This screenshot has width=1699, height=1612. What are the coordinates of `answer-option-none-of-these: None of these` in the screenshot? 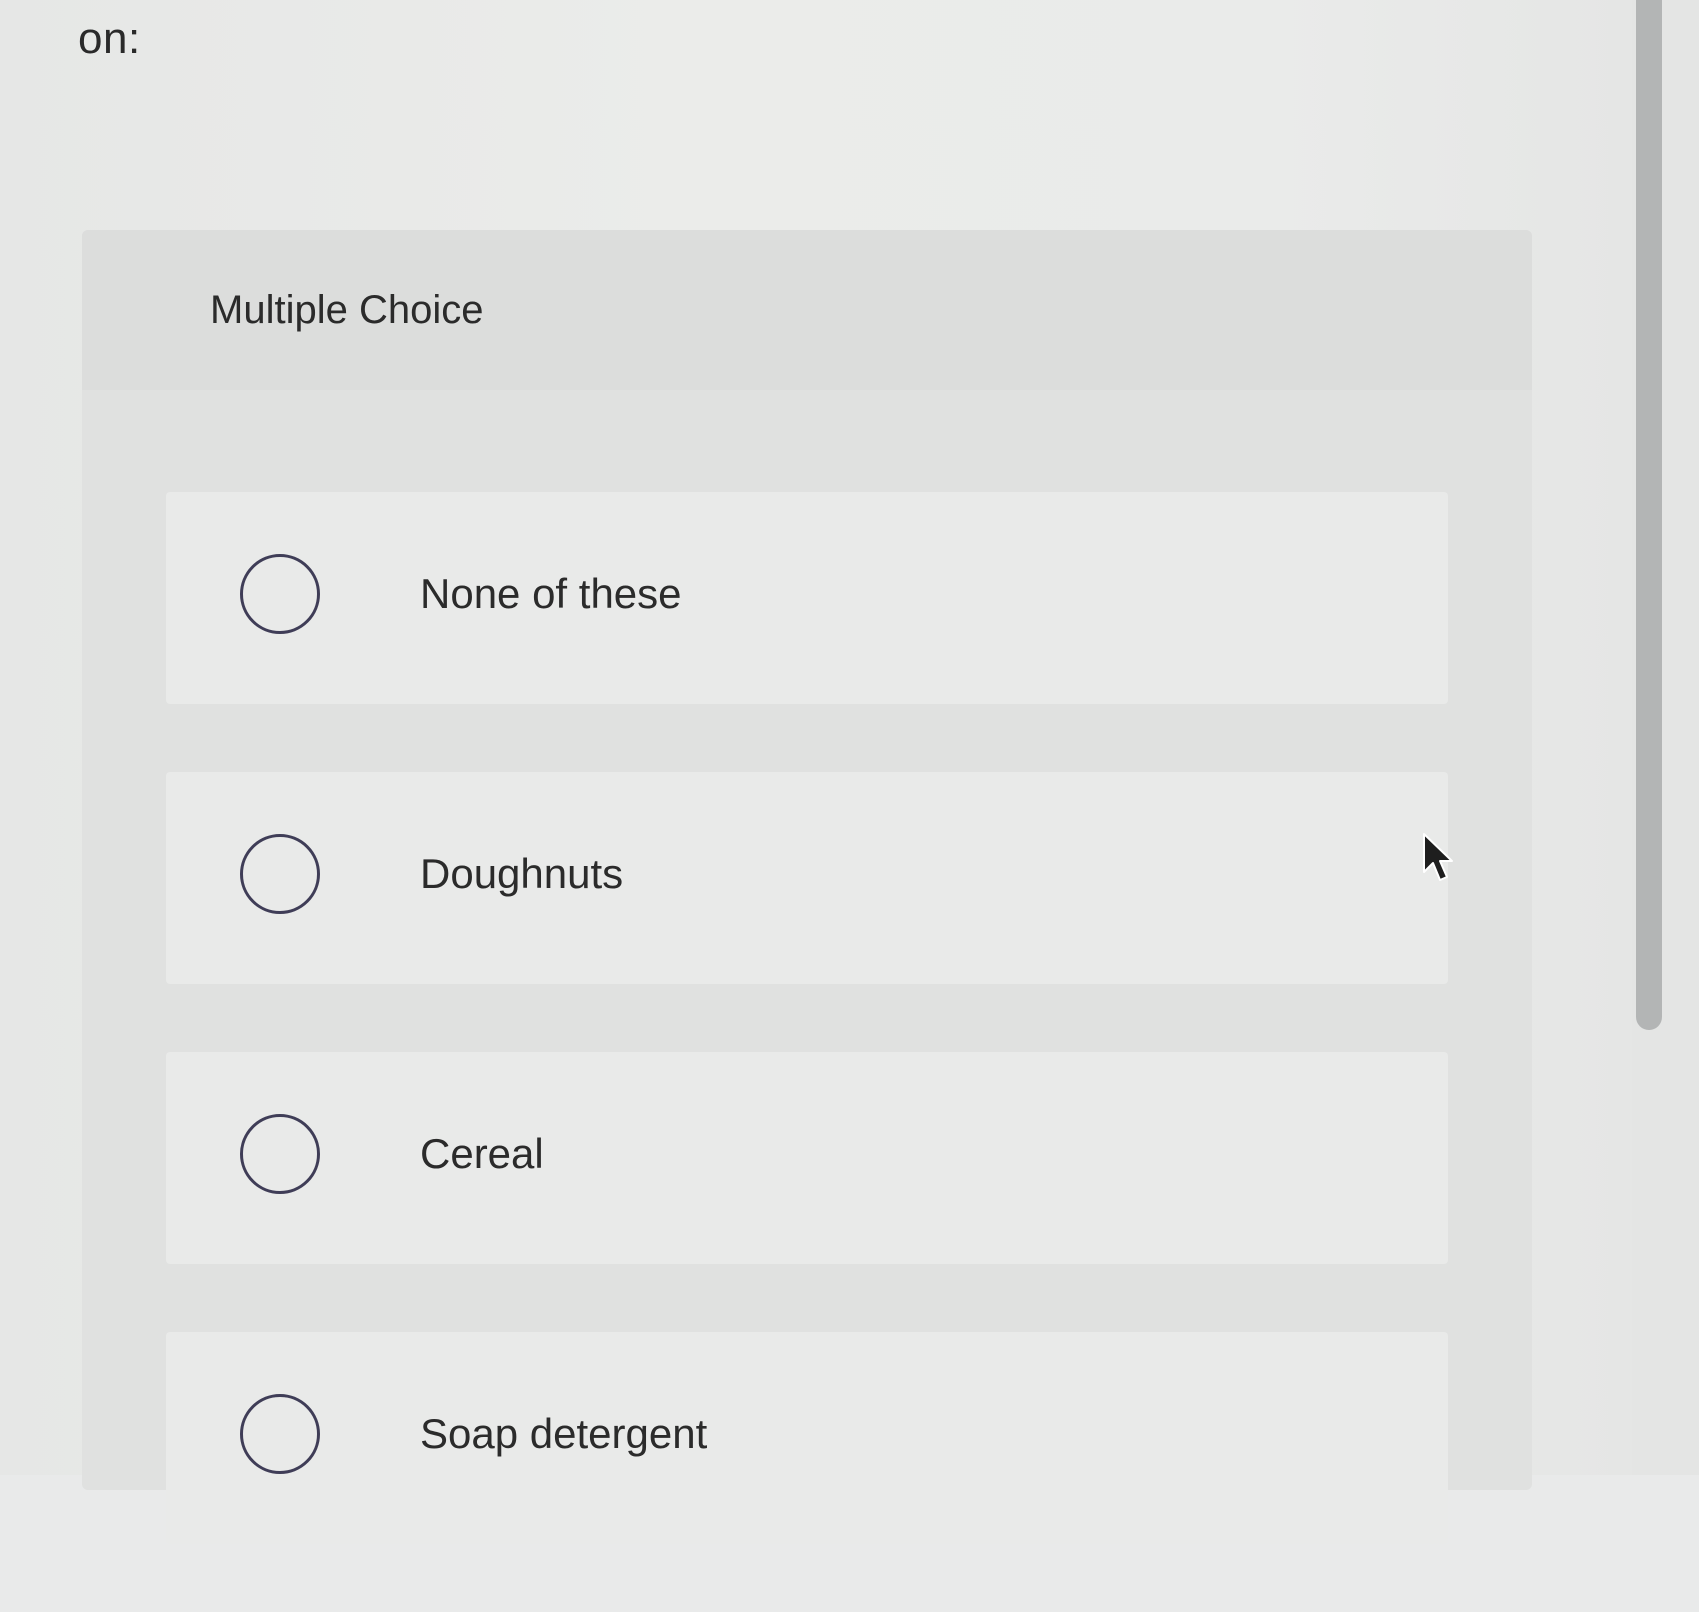 It's located at (807, 598).